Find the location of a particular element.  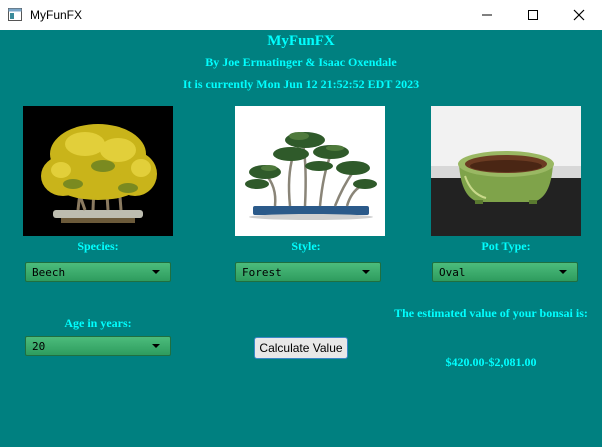

estimate-value: $420.00-$2,081.00 is located at coordinates (491, 362).